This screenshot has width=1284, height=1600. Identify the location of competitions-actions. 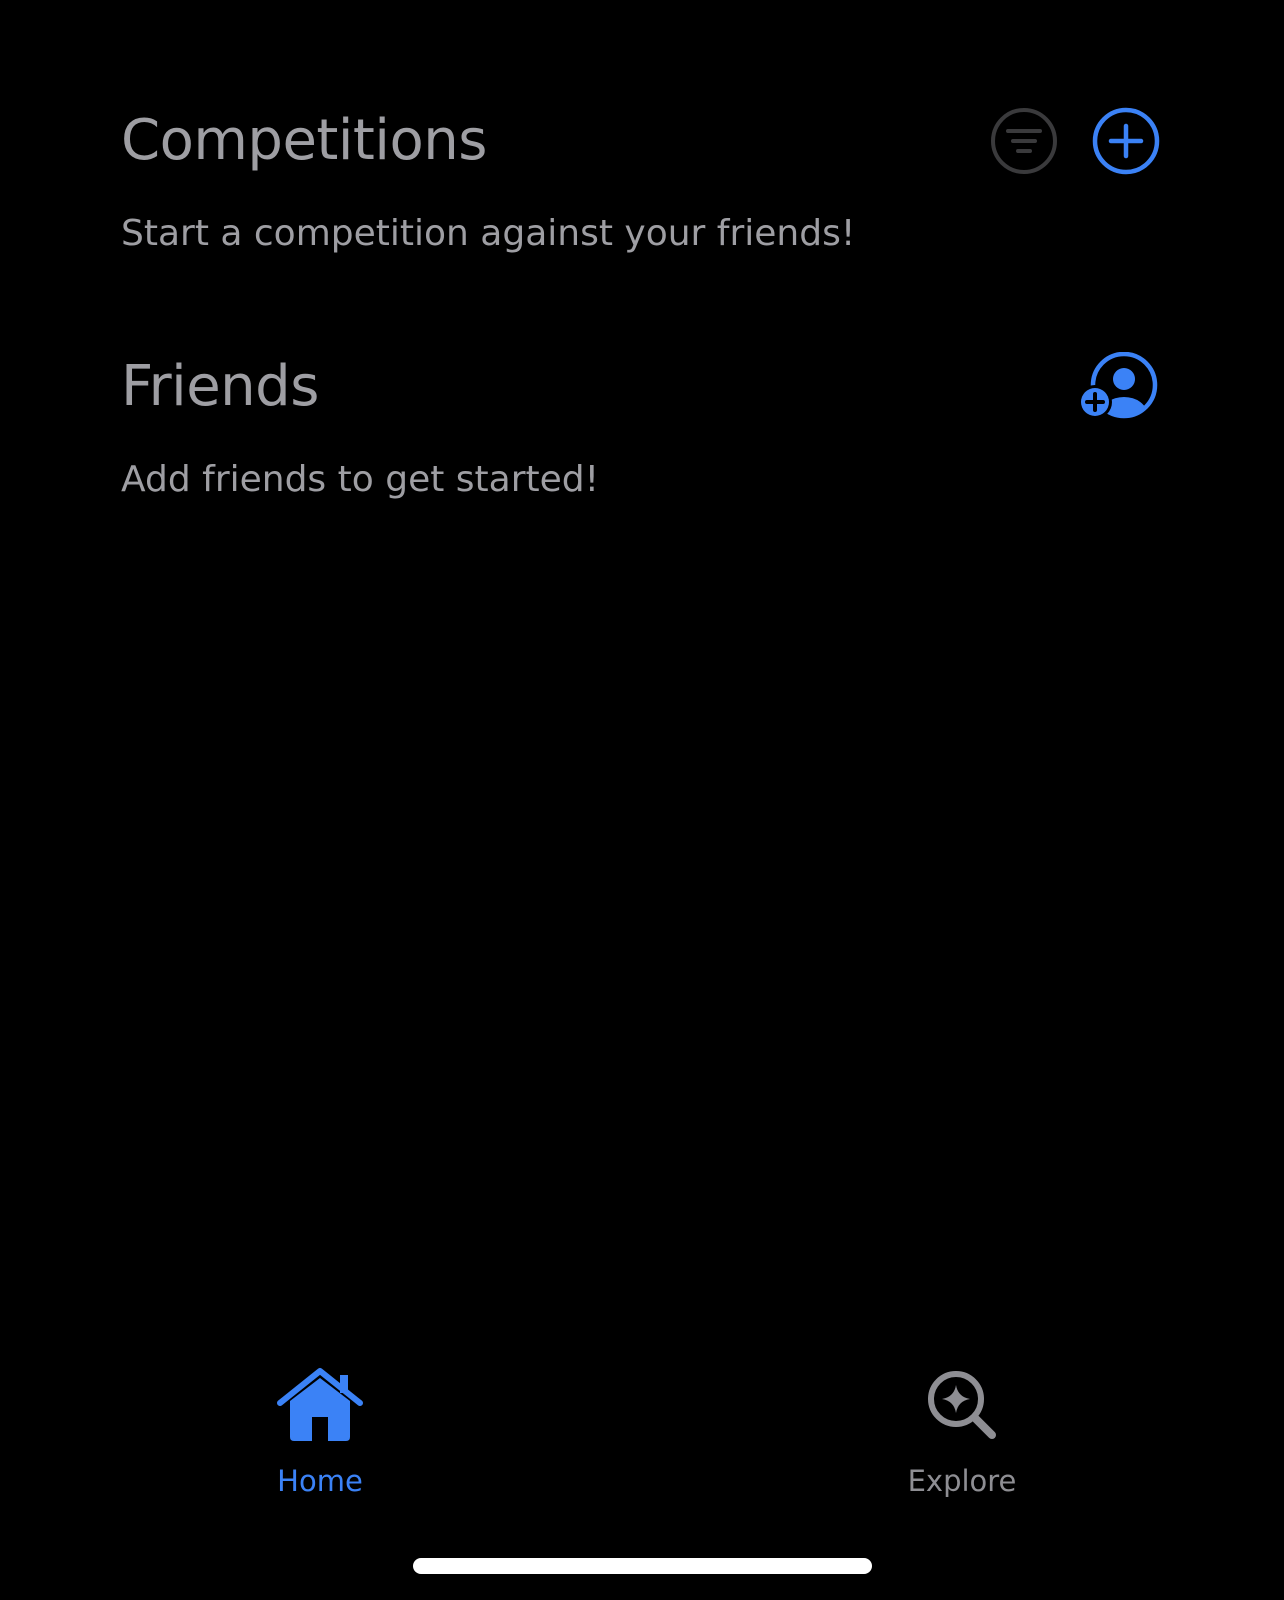
(1075, 141).